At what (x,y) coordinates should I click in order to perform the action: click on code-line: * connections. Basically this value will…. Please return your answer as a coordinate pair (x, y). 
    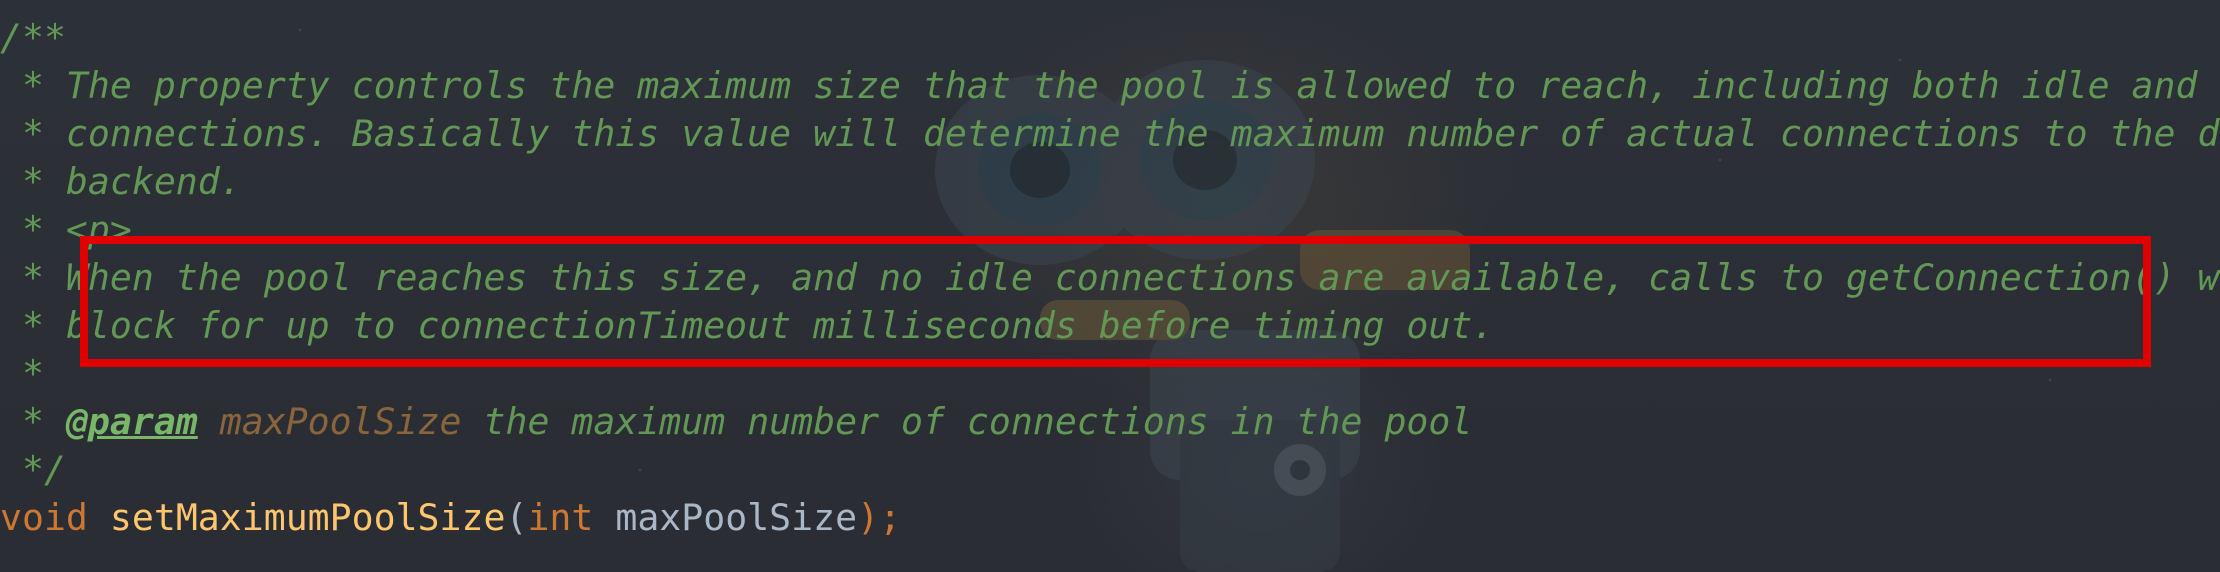
    Looking at the image, I should click on (1110, 134).